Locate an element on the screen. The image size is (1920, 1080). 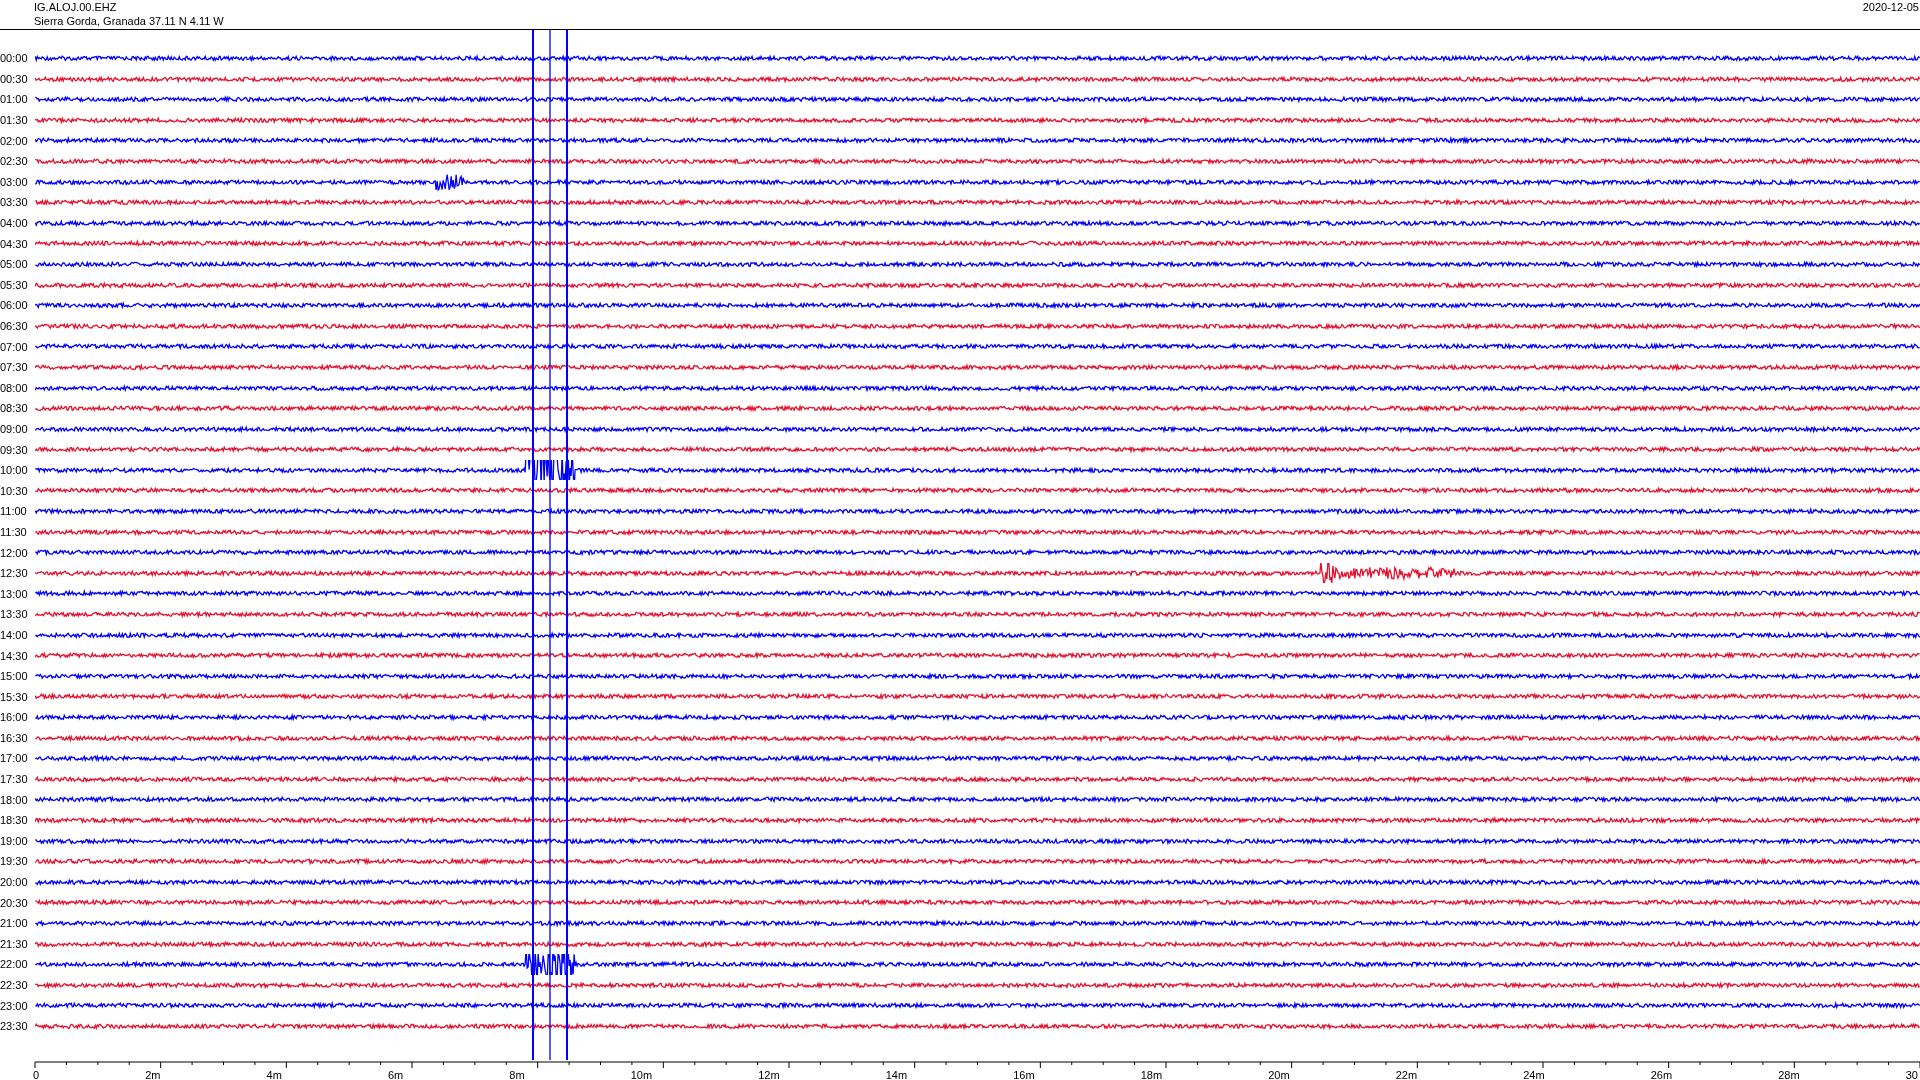
axis-tick-label: 24m is located at coordinates (1534, 1074).